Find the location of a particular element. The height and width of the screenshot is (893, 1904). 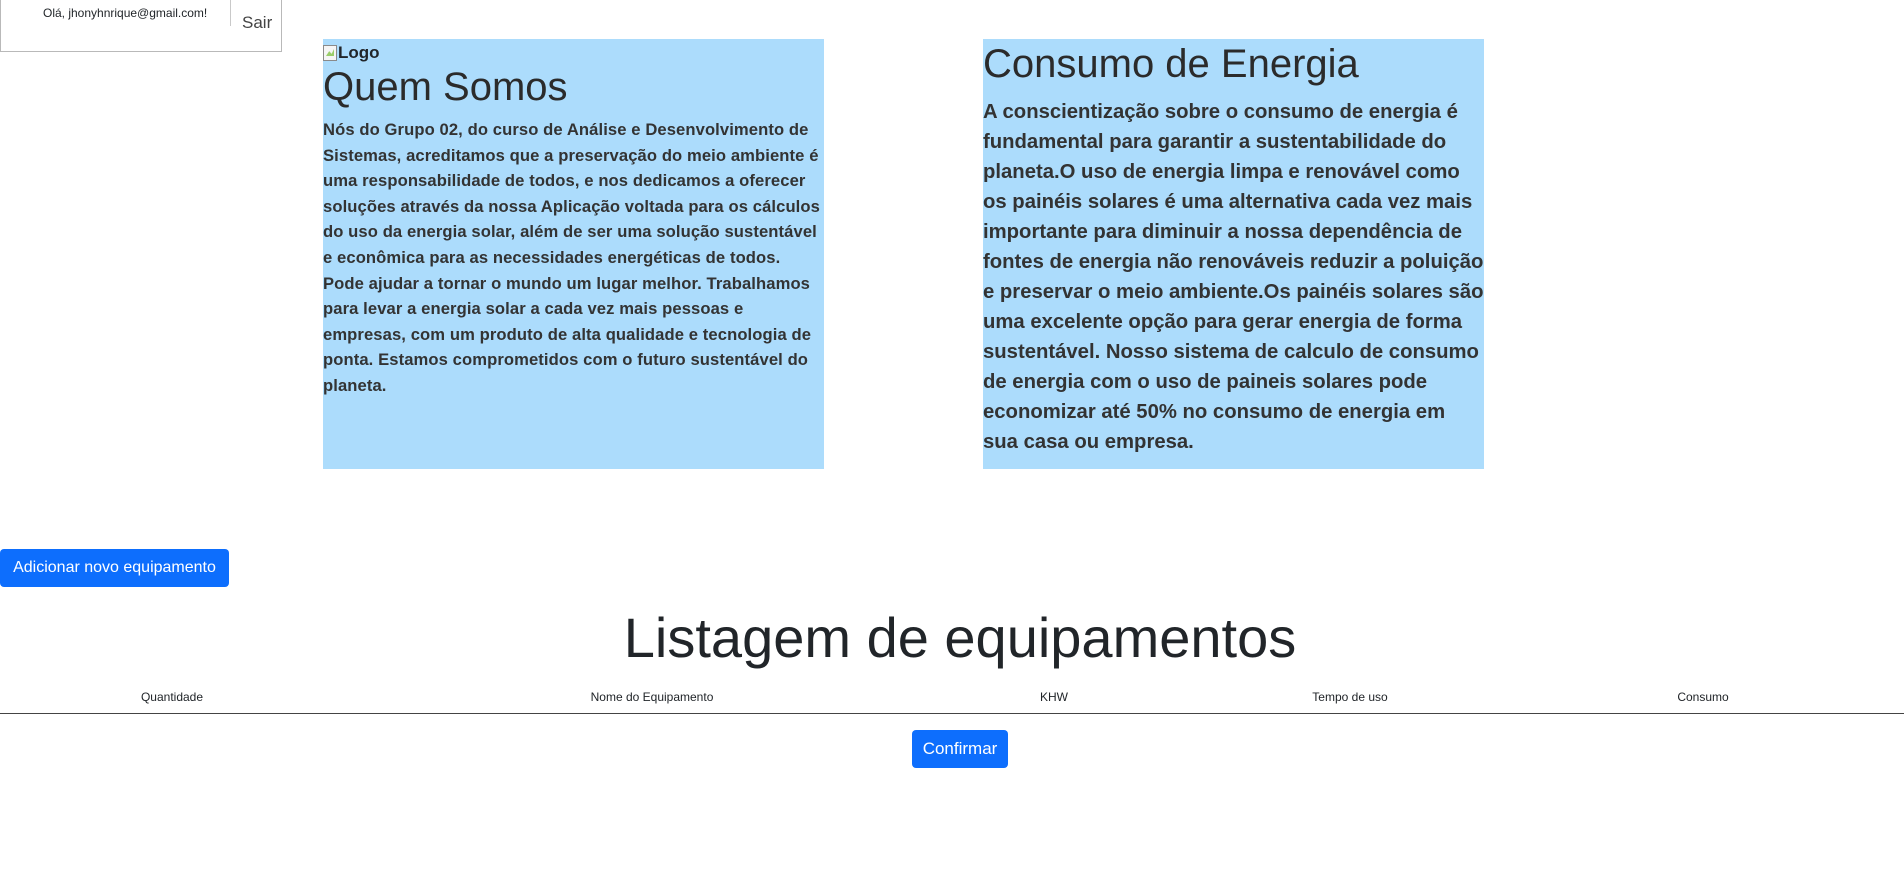

logo: Logo is located at coordinates (573, 53).